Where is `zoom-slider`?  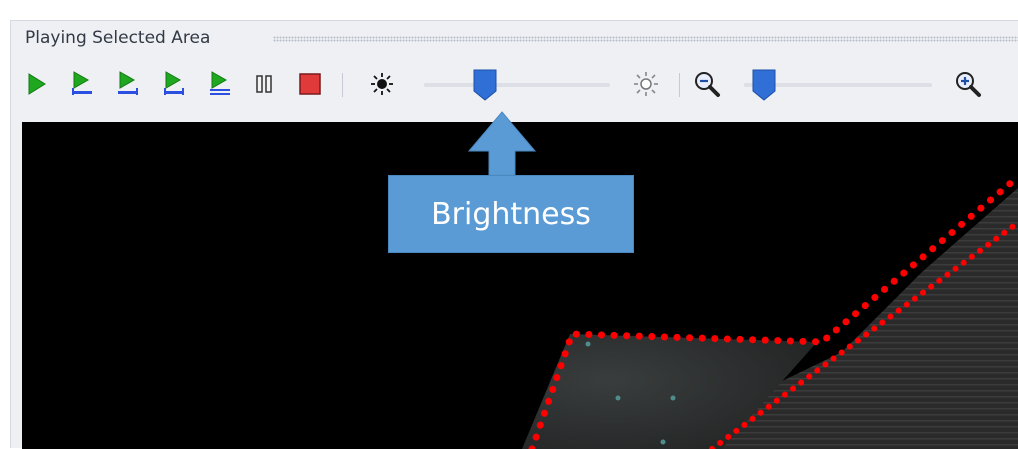 zoom-slider is located at coordinates (838, 84).